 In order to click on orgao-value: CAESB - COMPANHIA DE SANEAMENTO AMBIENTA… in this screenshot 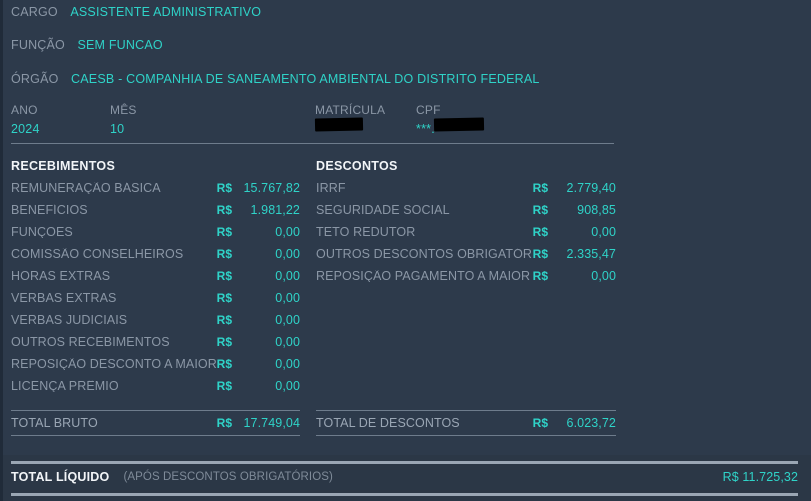, I will do `click(305, 79)`.